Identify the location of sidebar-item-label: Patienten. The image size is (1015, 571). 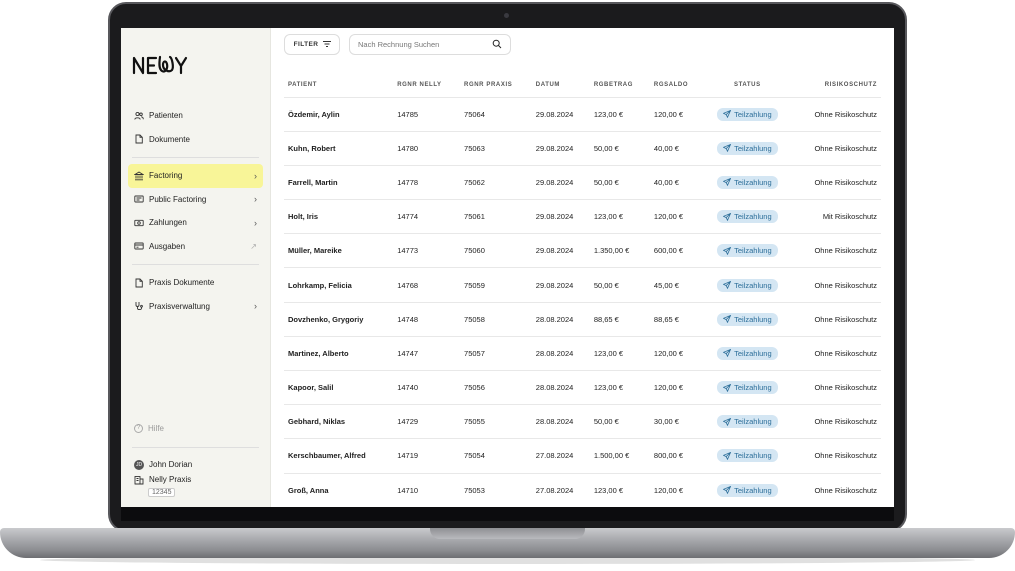
(166, 116).